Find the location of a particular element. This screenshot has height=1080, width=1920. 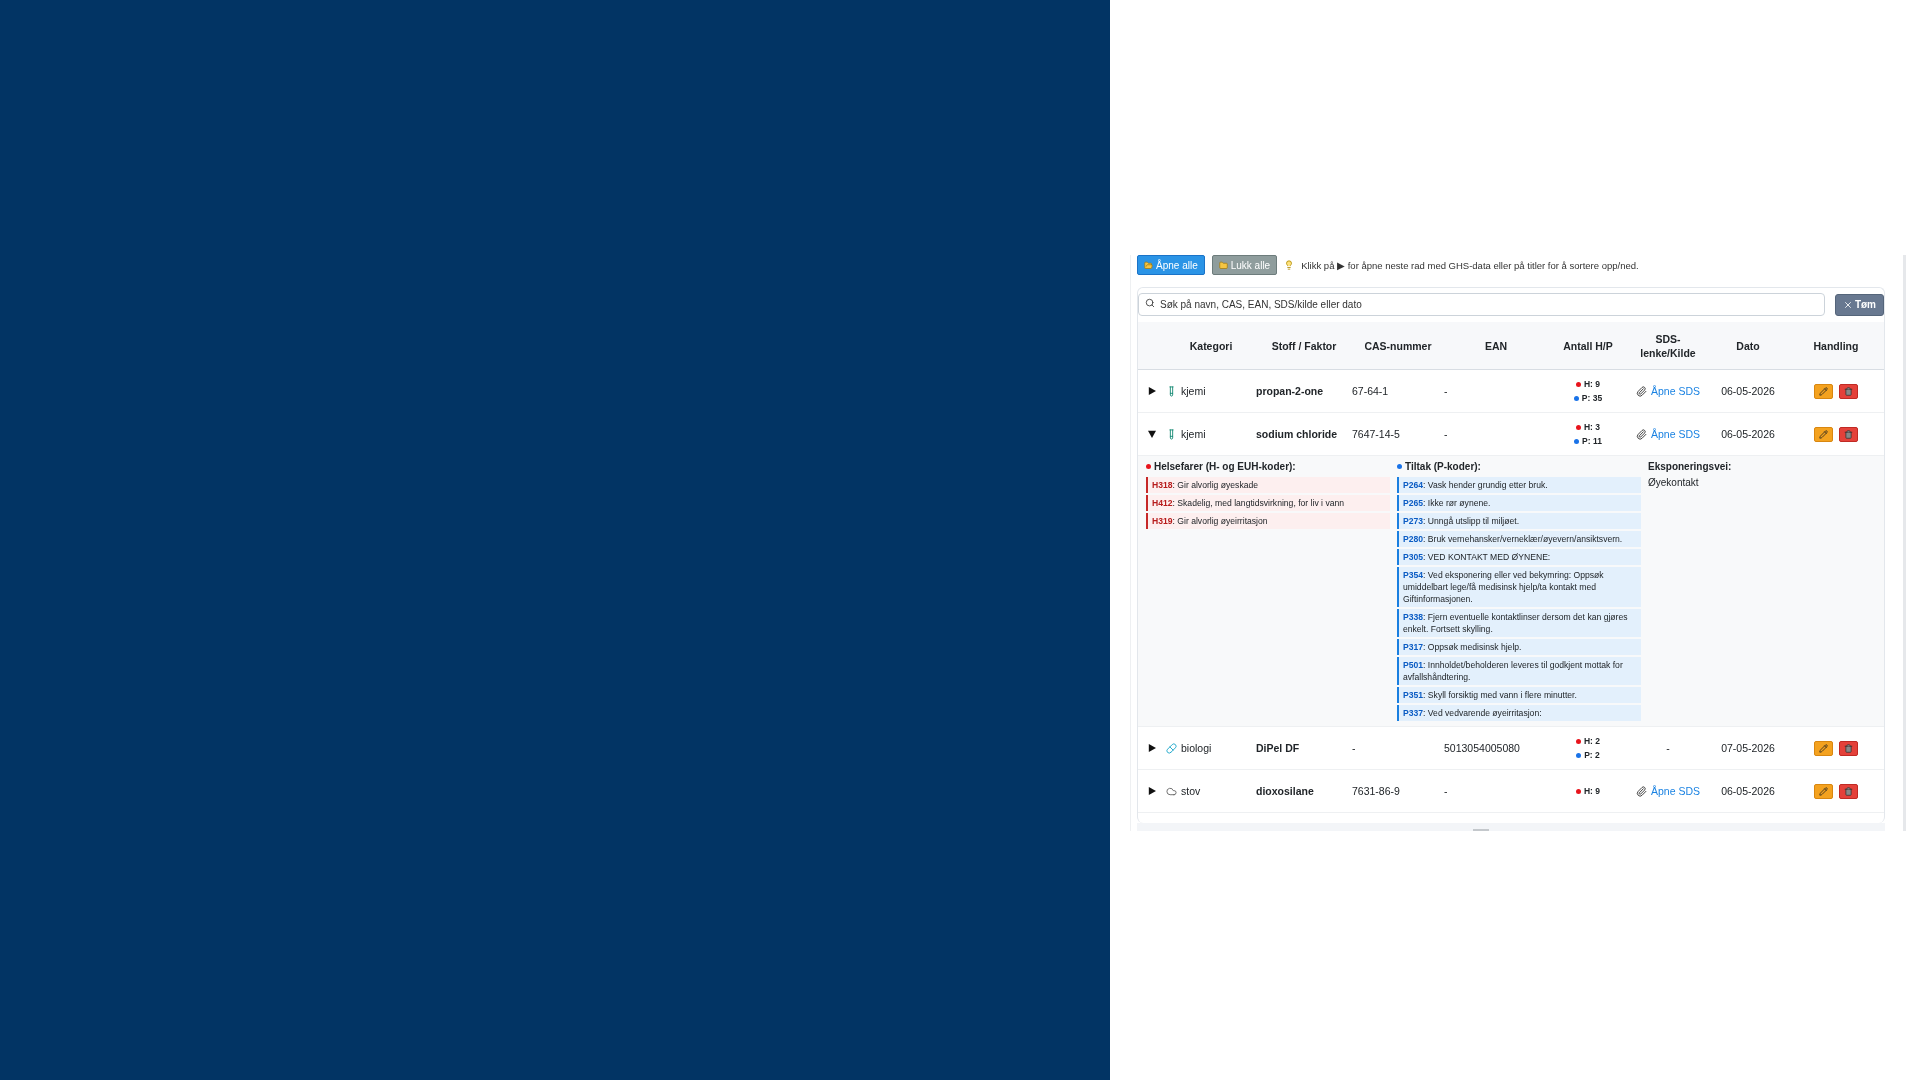

measure-count: P: 2 is located at coordinates (1592, 755).